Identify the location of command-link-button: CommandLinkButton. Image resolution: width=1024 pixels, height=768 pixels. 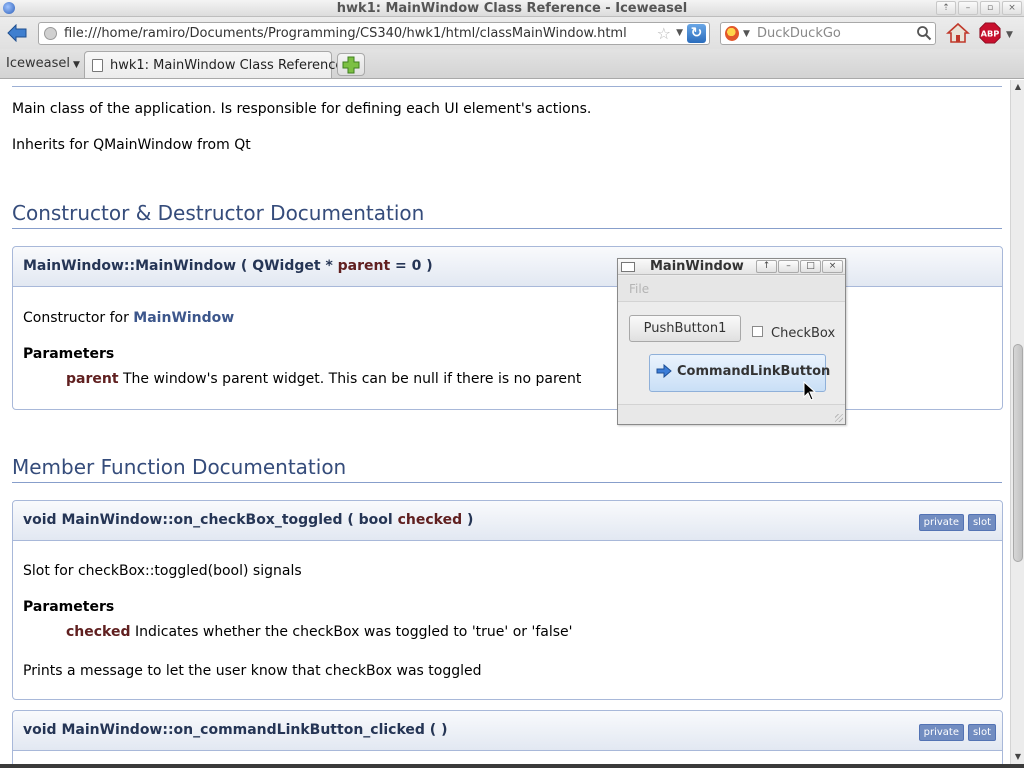
(739, 373).